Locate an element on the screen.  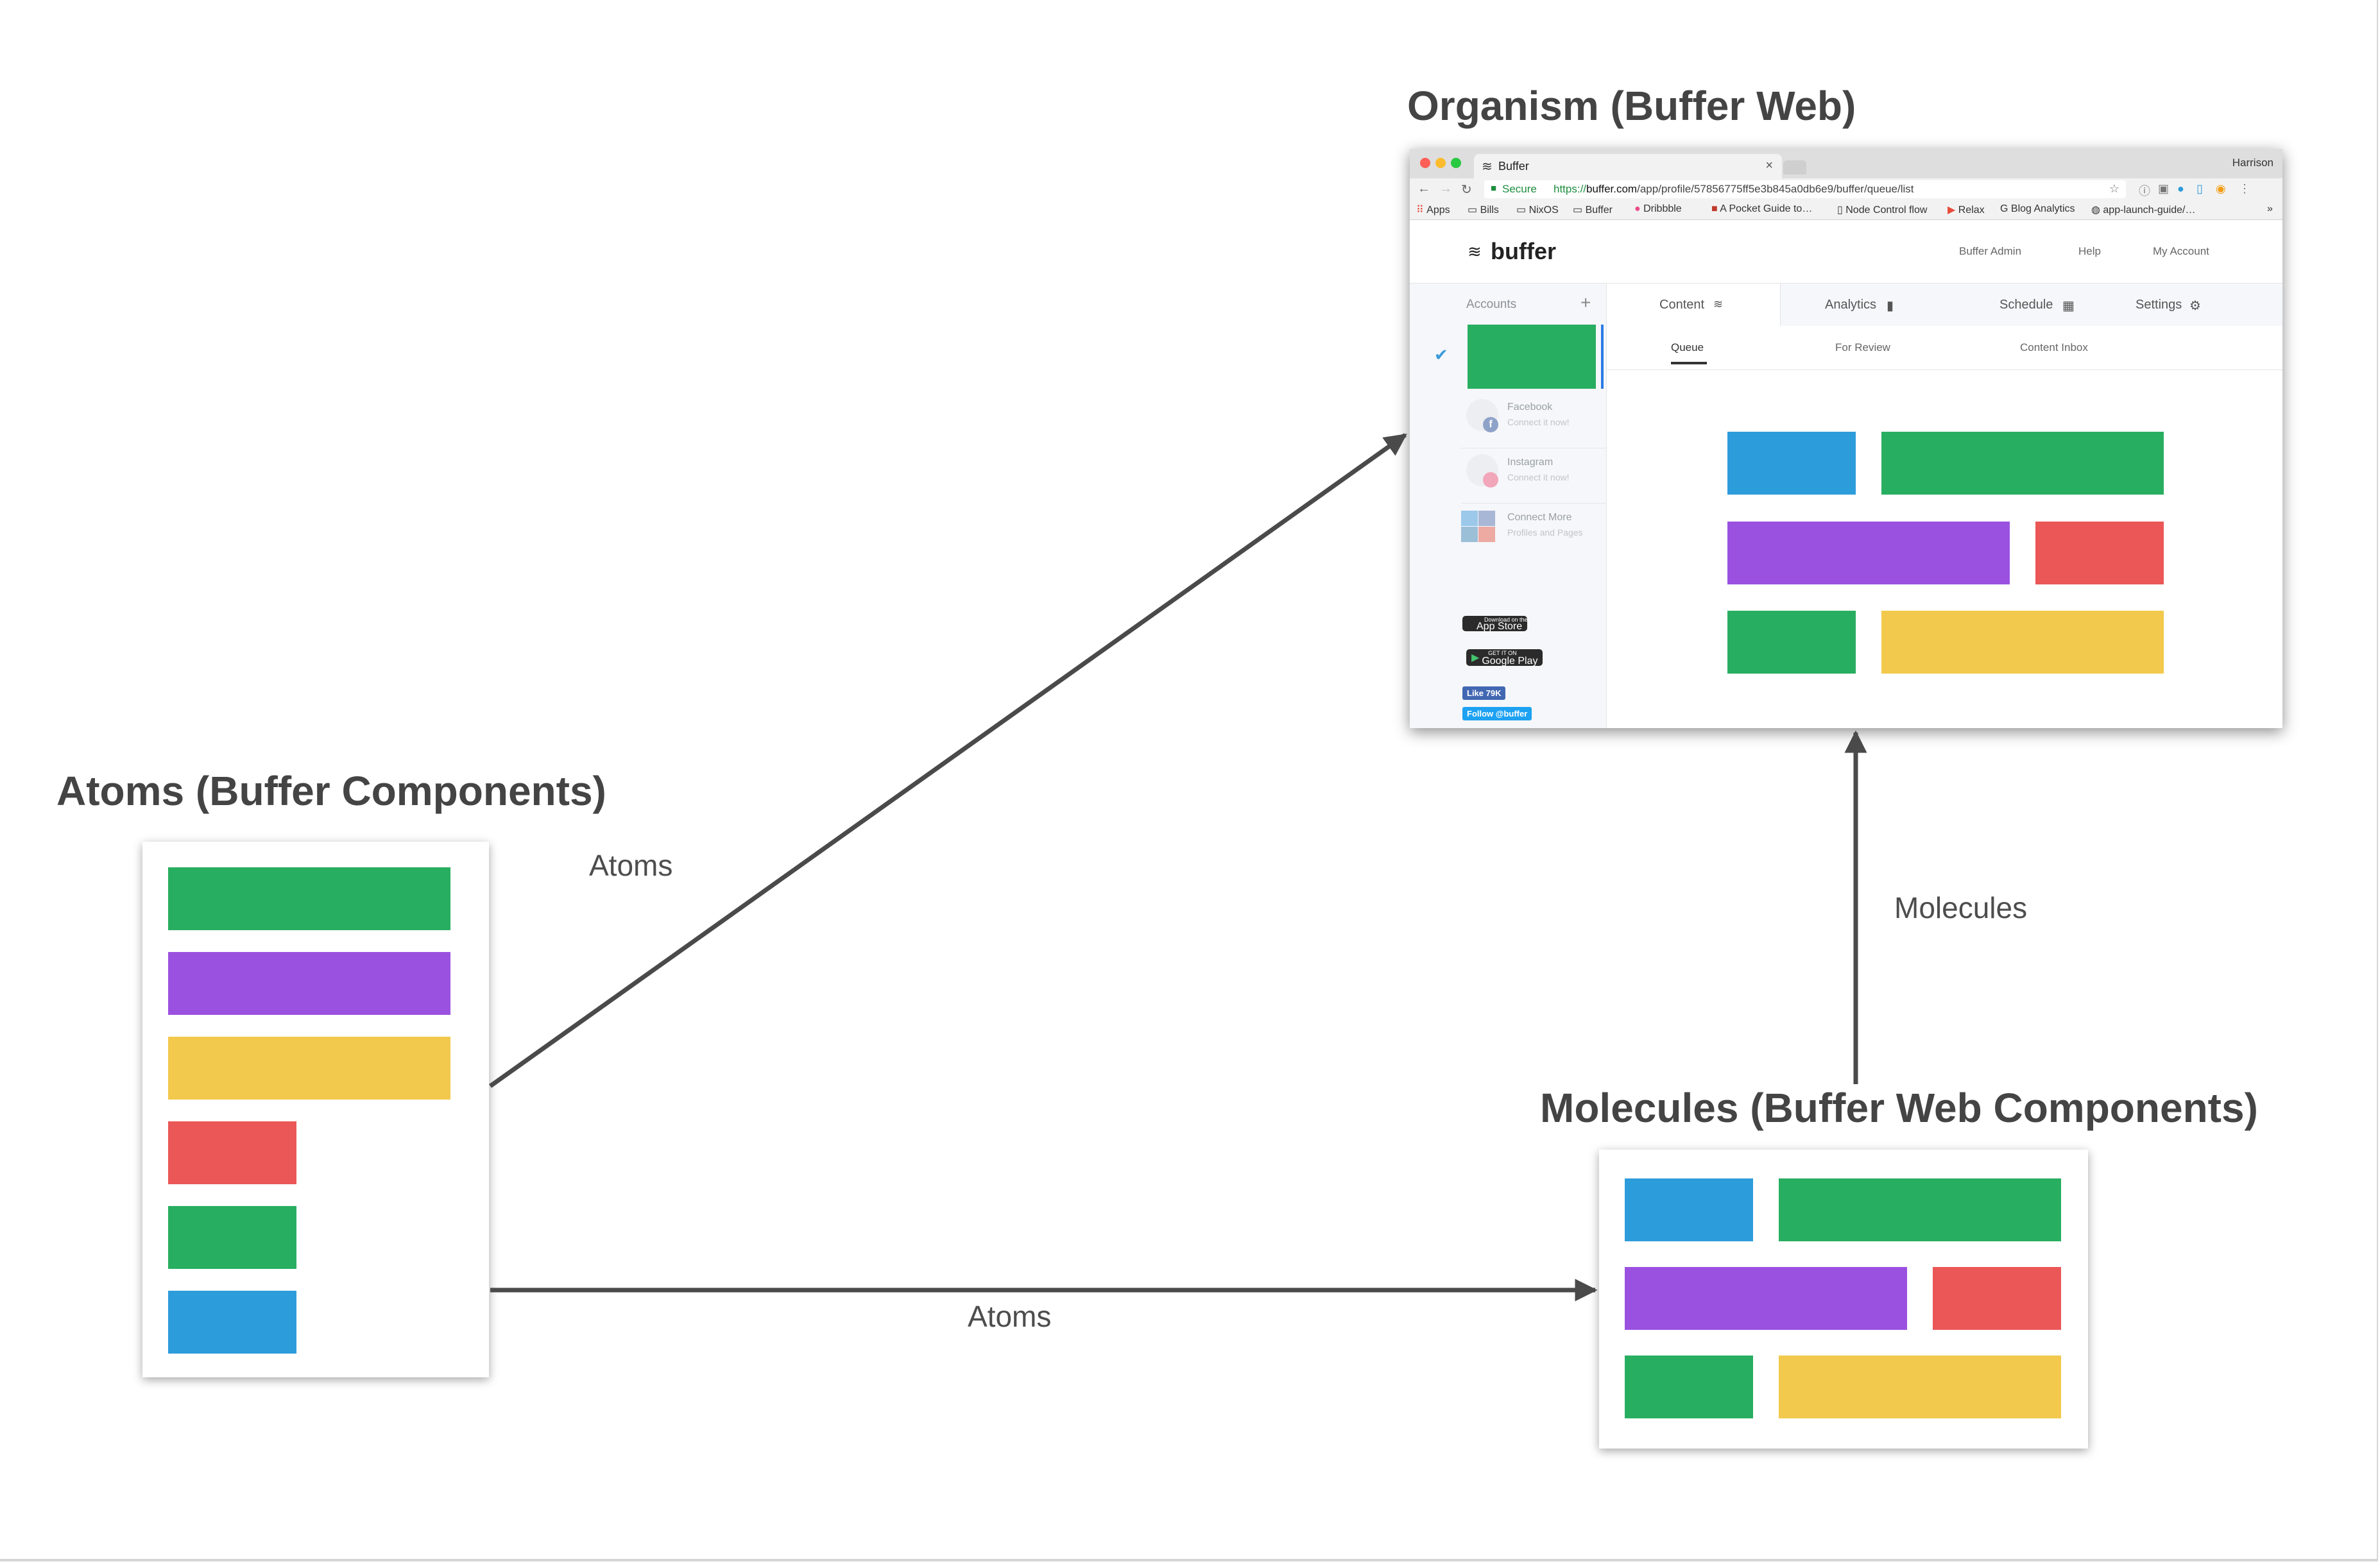
edge-label-molecules-to-organism: Molecules is located at coordinates (1961, 907).